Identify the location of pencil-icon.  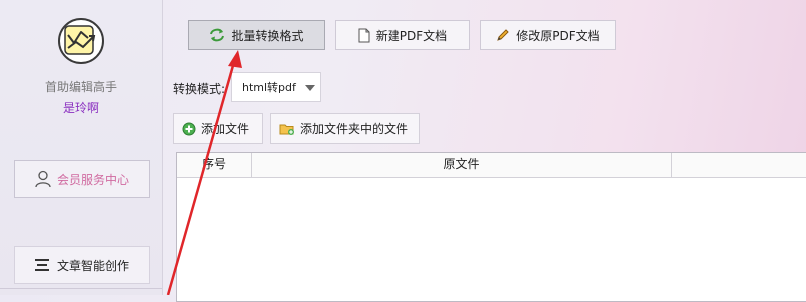
(503, 35).